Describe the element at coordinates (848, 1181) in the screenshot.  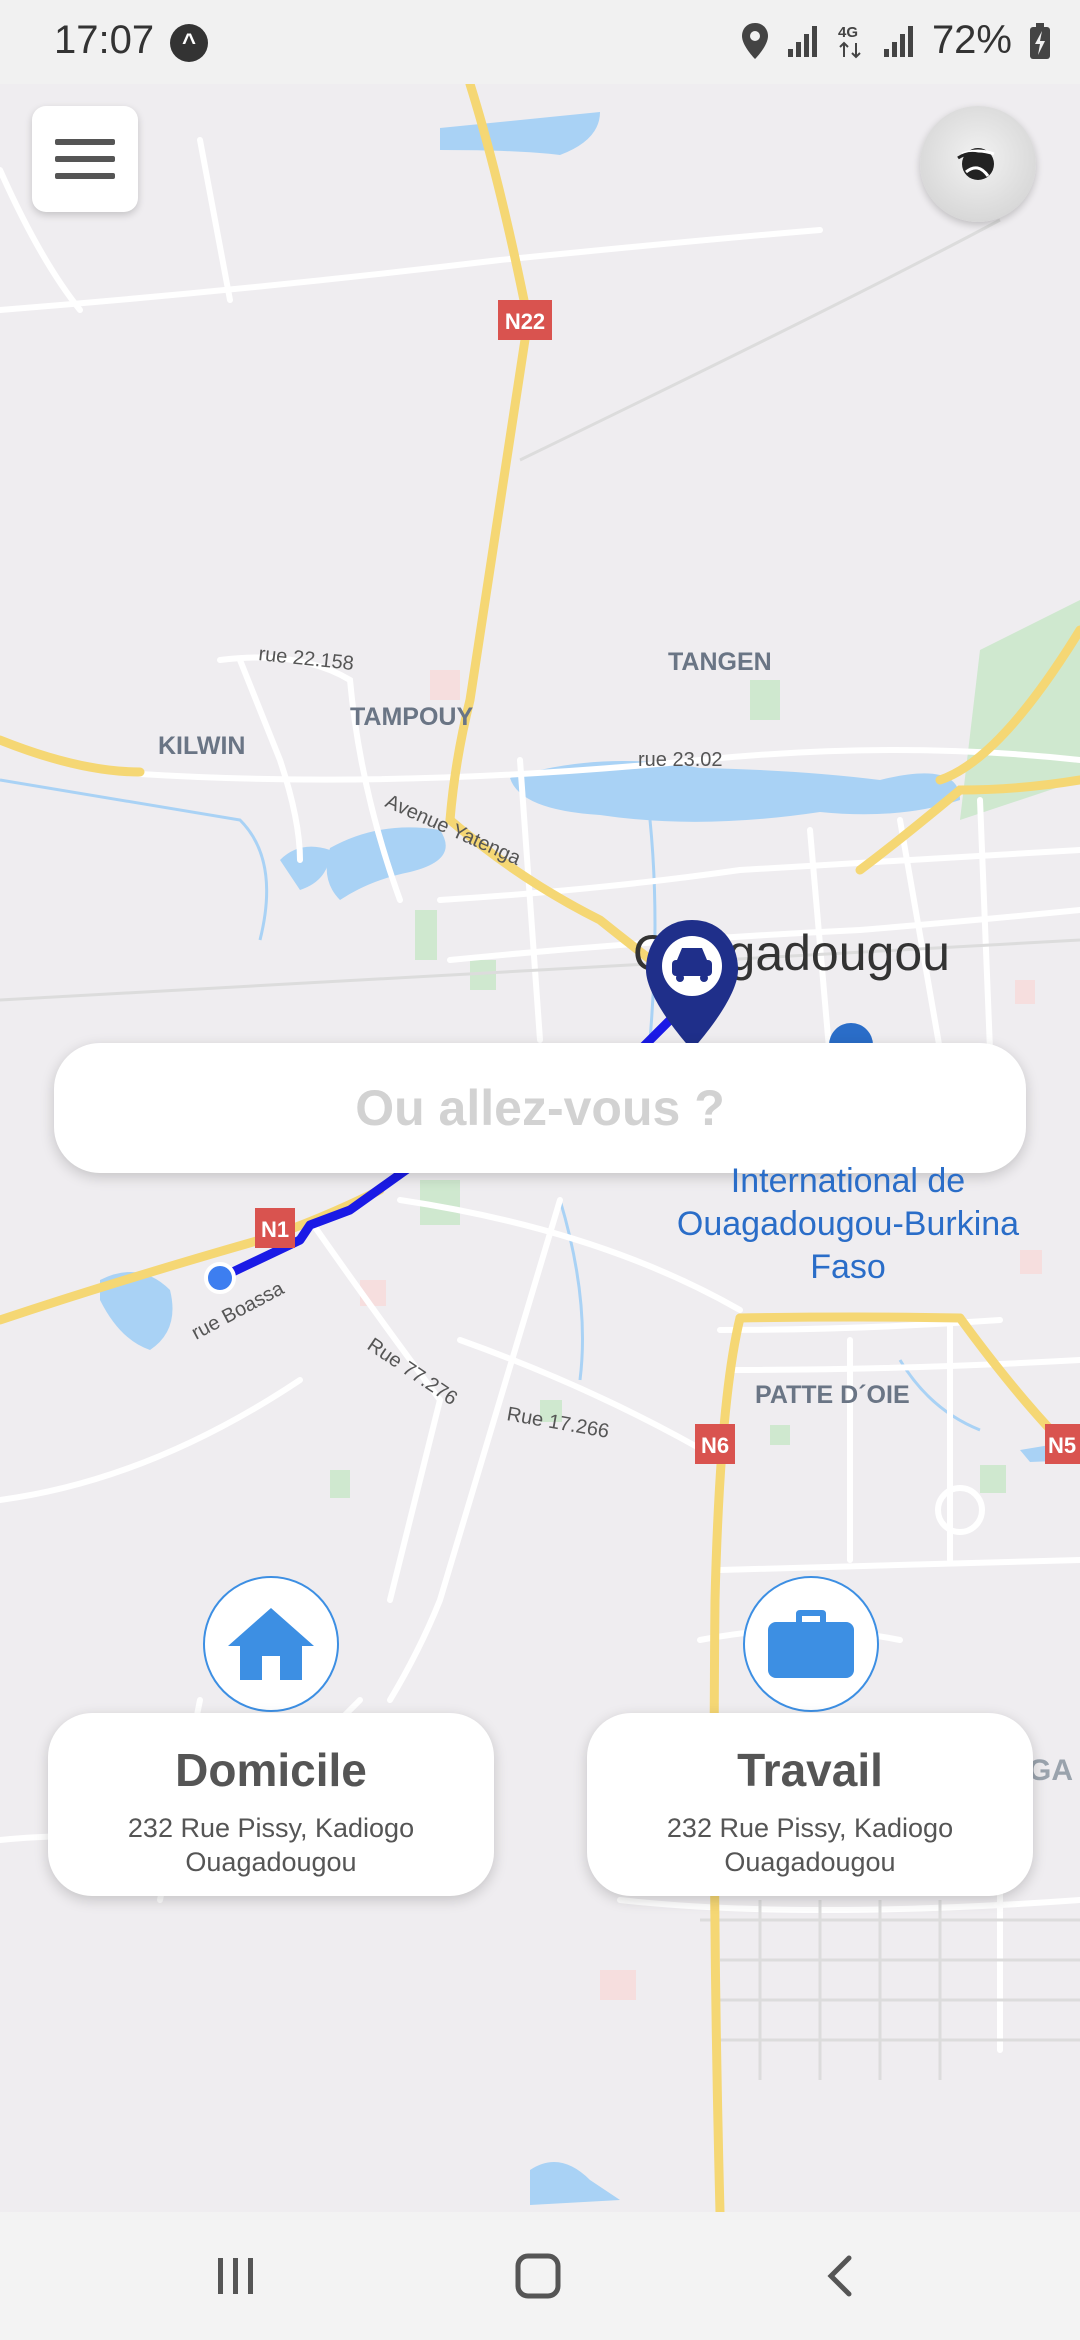
I see `airport-label-line: International de` at that location.